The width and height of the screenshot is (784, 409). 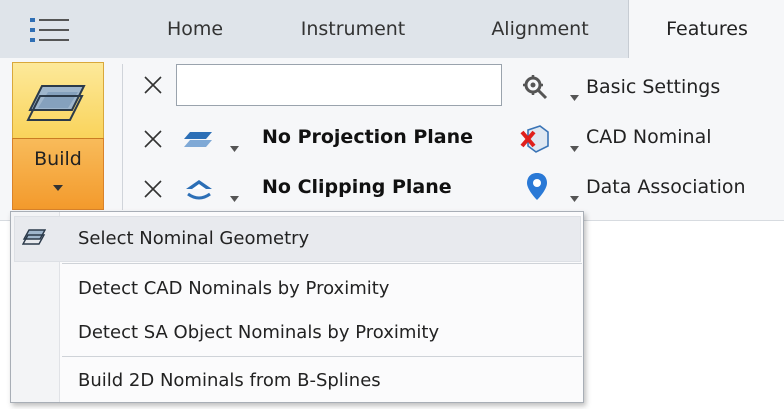 What do you see at coordinates (535, 141) in the screenshot?
I see `cad-nominal-icon` at bounding box center [535, 141].